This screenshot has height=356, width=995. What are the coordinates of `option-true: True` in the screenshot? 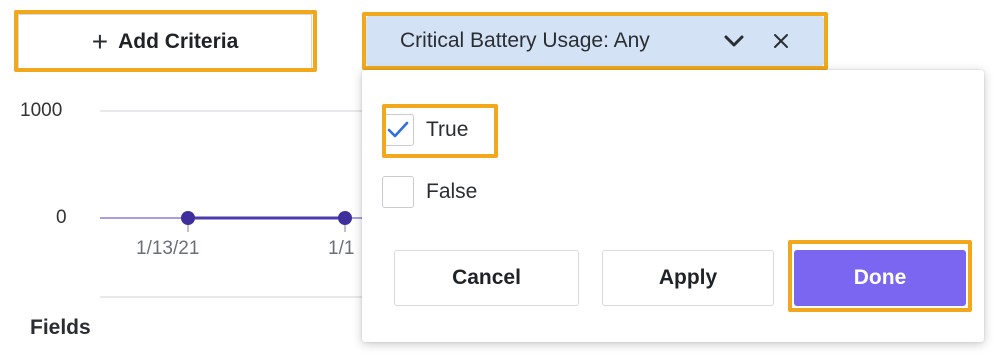 It's located at (425, 130).